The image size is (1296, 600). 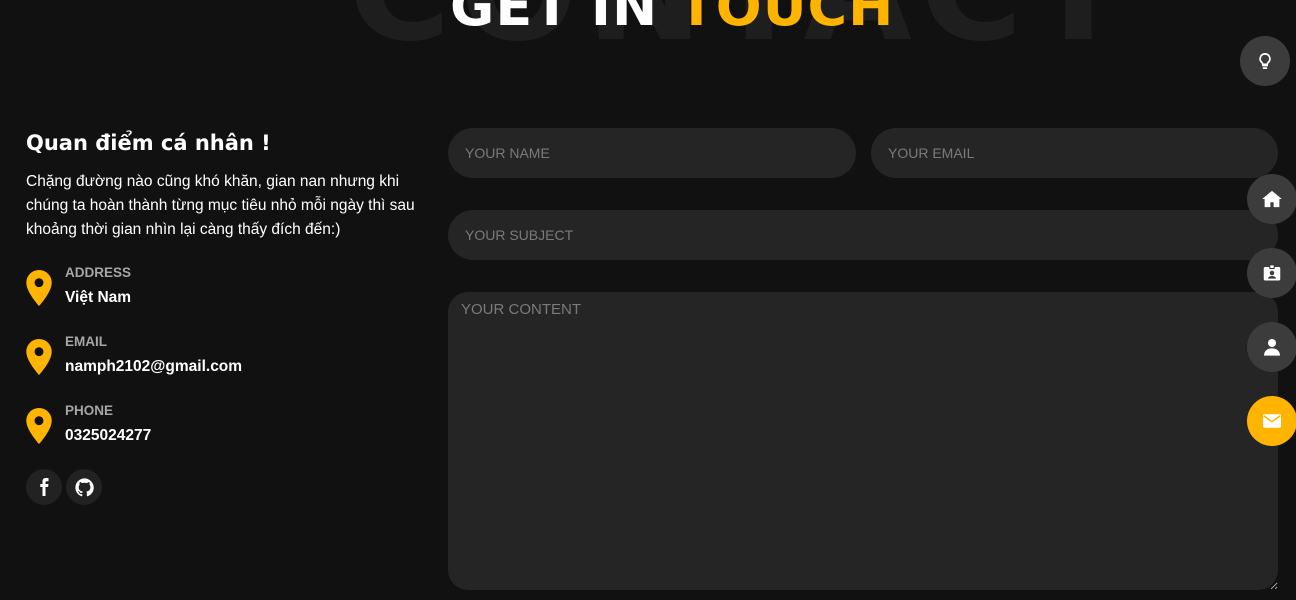 I want to click on lightbulb-icon, so click(x=1265, y=61).